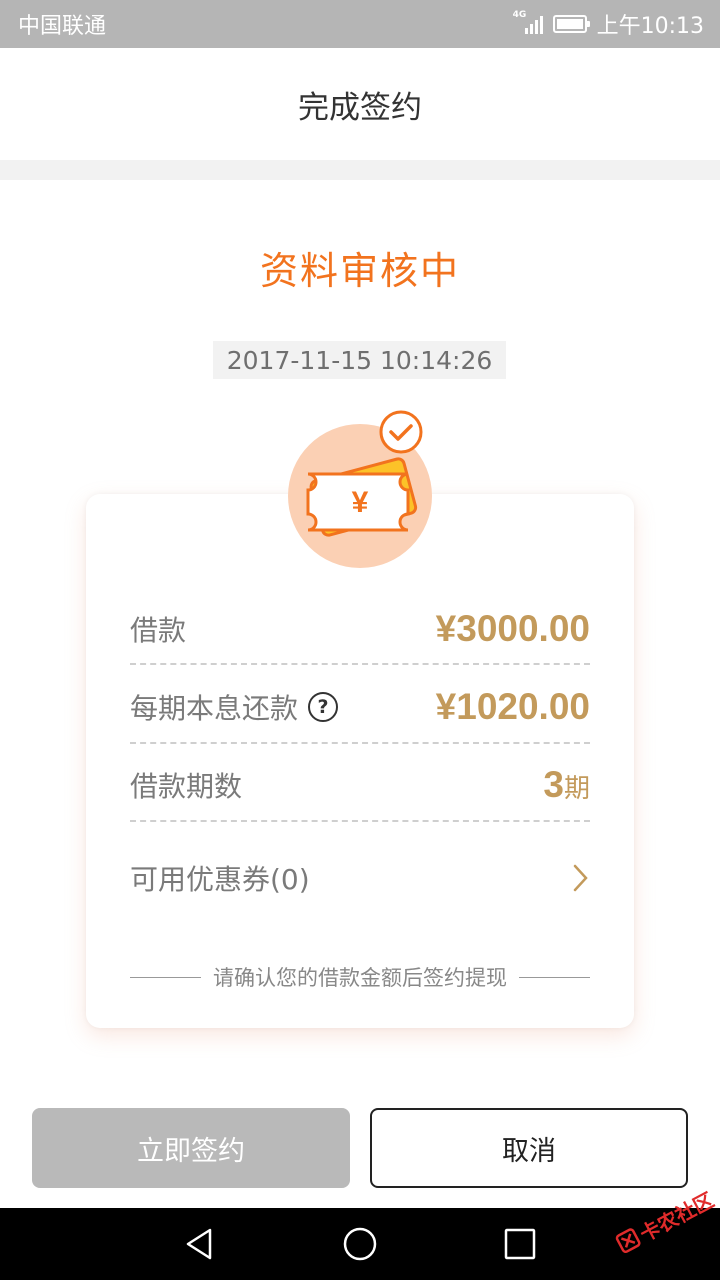 This screenshot has width=720, height=1280. Describe the element at coordinates (62, 26) in the screenshot. I see `carrier-label: 中国联通` at that location.